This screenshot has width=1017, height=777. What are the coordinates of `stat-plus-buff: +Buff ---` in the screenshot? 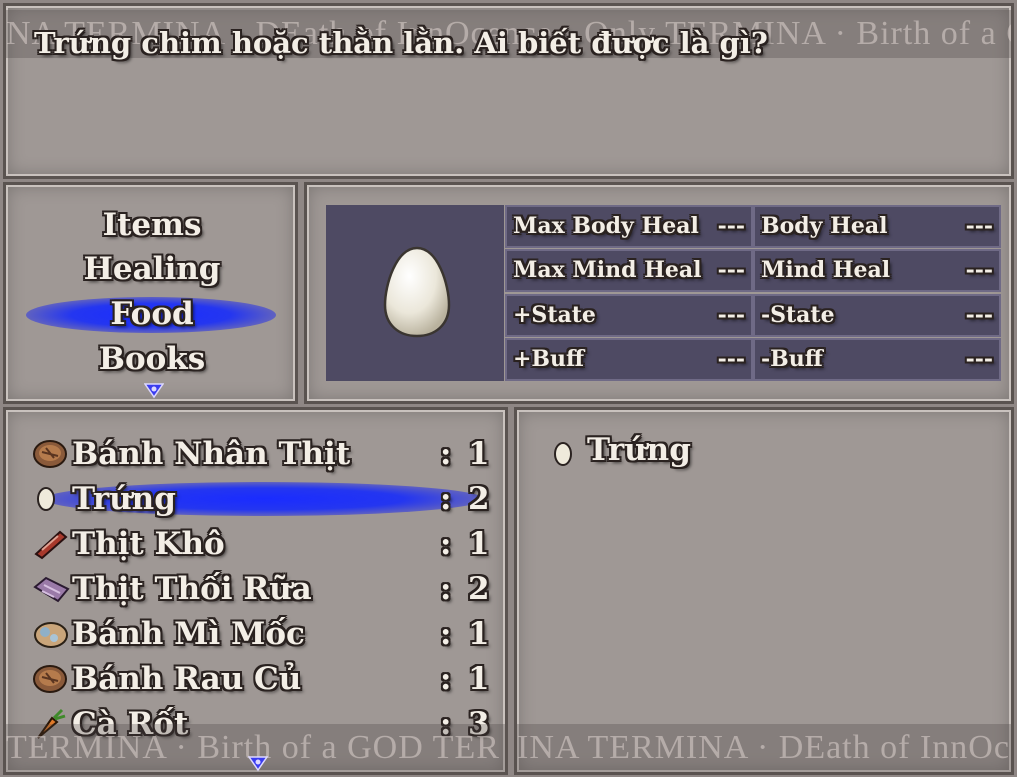 It's located at (629, 359).